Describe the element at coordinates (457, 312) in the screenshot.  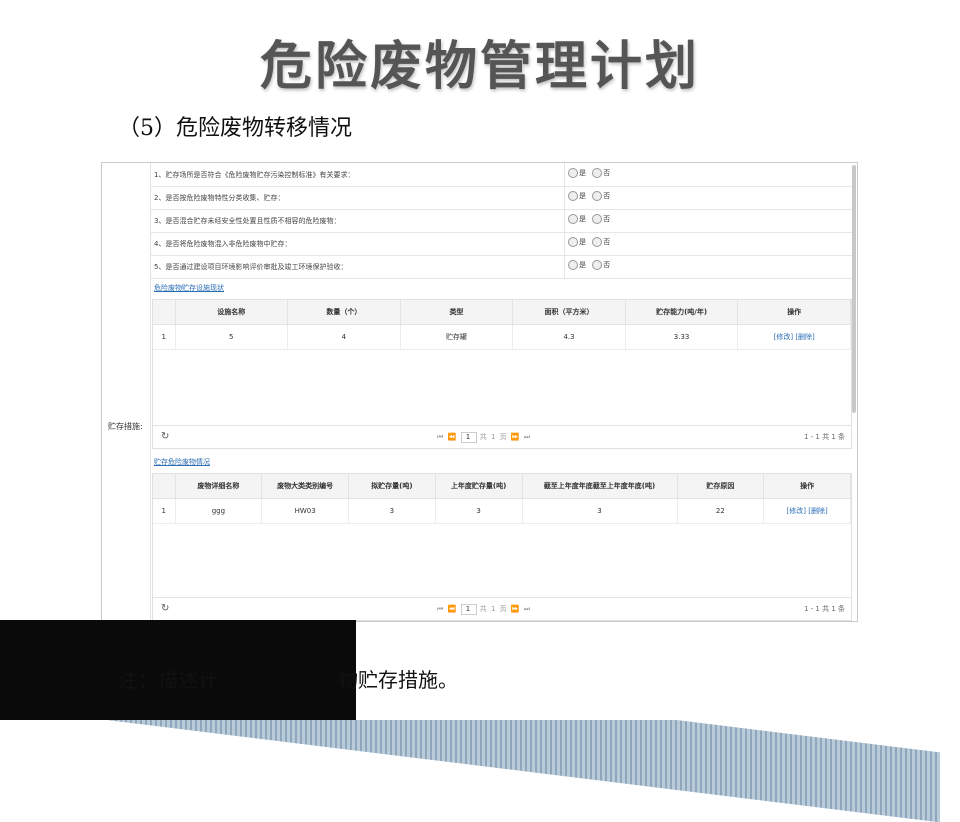
I see `column-header: 类型` at that location.